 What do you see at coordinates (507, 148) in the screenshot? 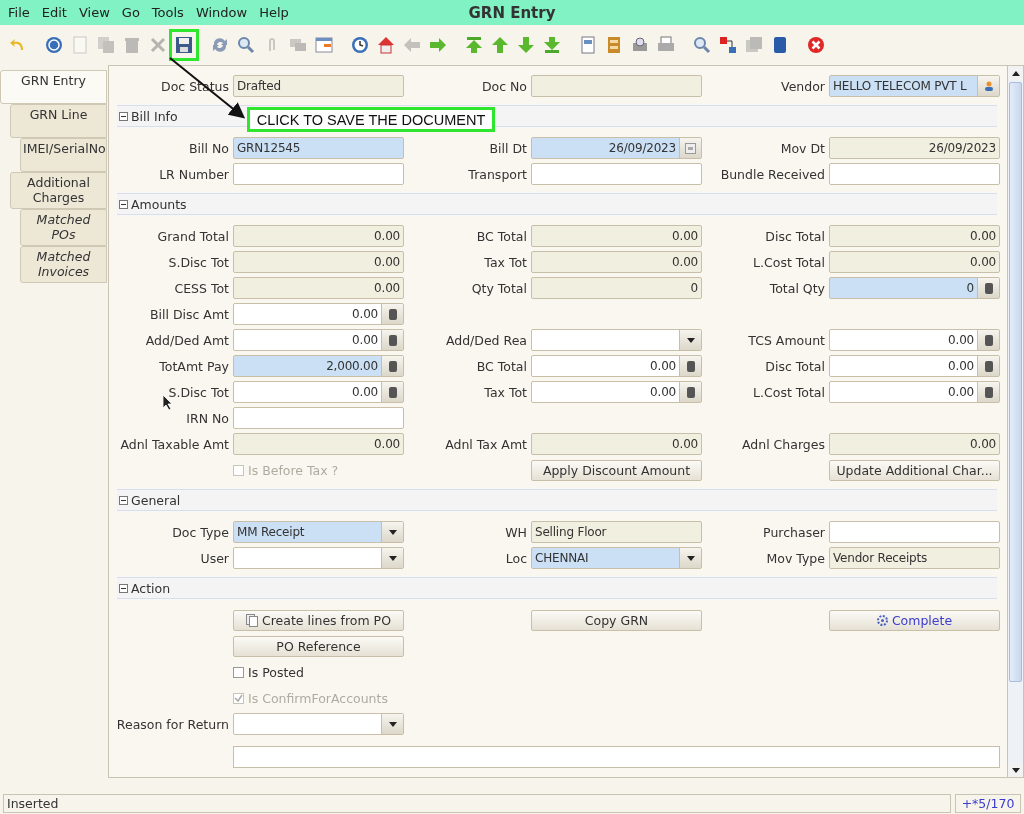
I see `field-label: Bill Dt` at bounding box center [507, 148].